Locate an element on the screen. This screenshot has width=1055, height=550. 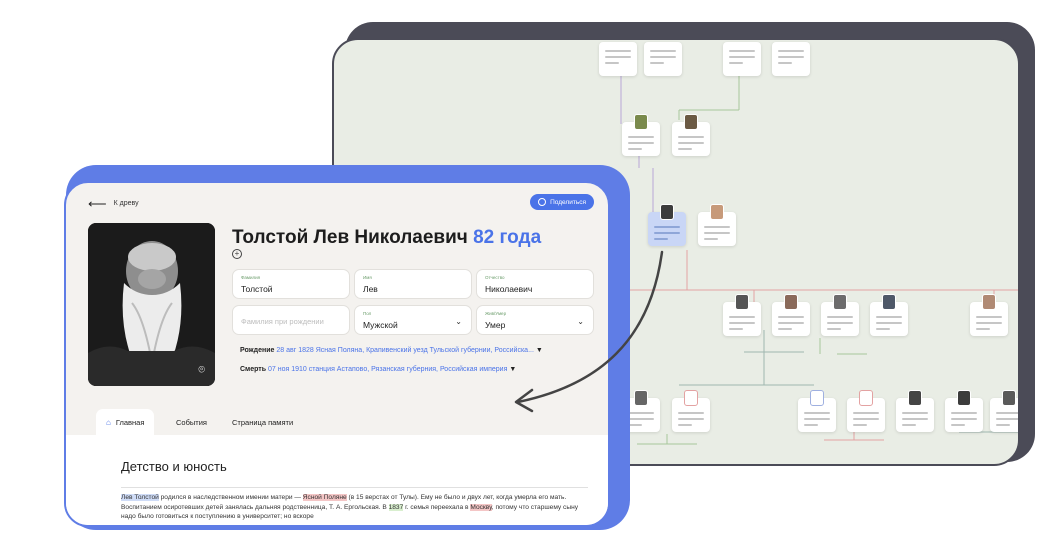
back-to-tree-link: ⟵ К древу is located at coordinates (113, 203).